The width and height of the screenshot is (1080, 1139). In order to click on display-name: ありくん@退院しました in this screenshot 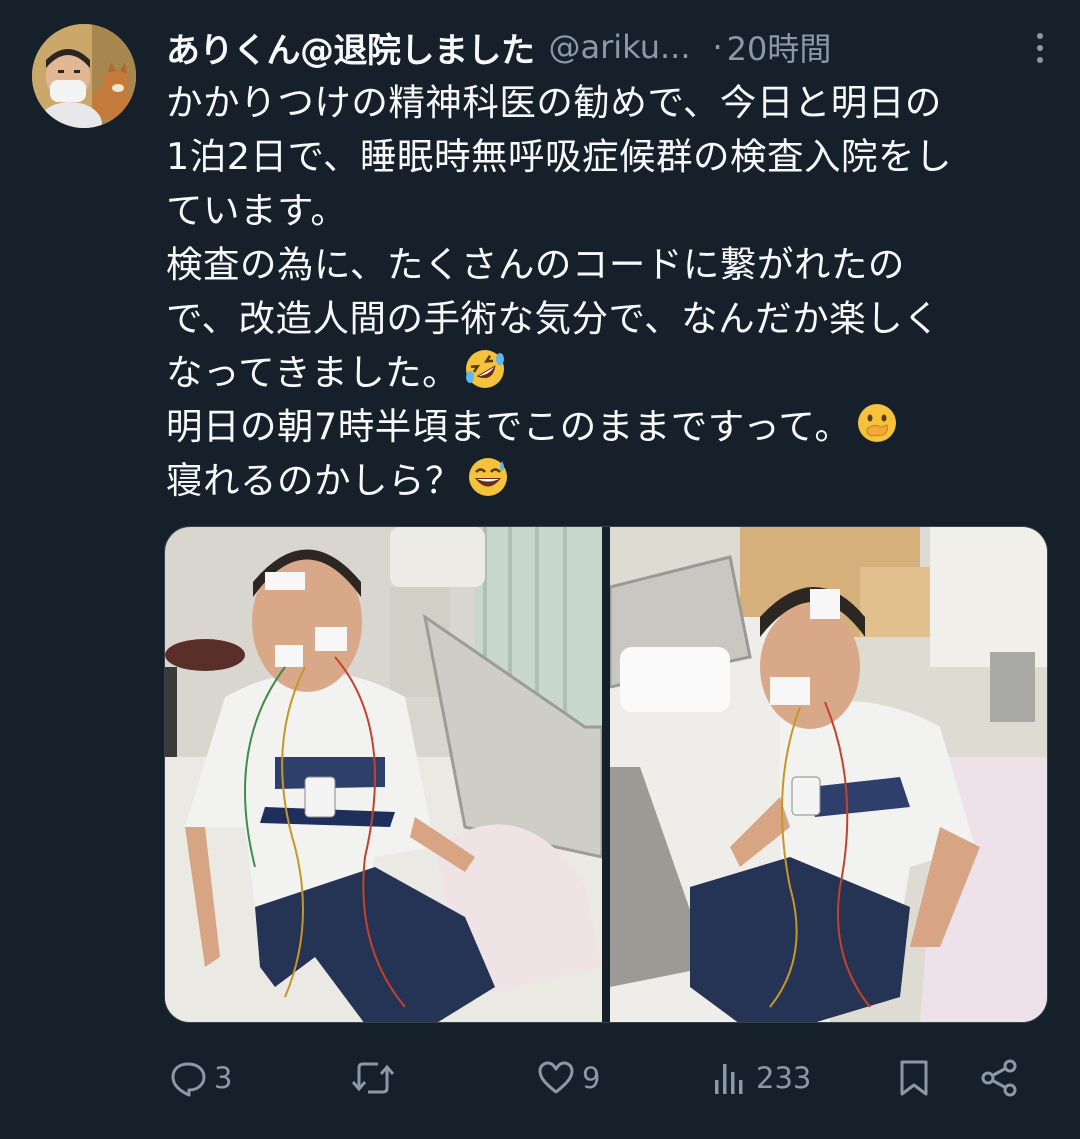, I will do `click(350, 47)`.